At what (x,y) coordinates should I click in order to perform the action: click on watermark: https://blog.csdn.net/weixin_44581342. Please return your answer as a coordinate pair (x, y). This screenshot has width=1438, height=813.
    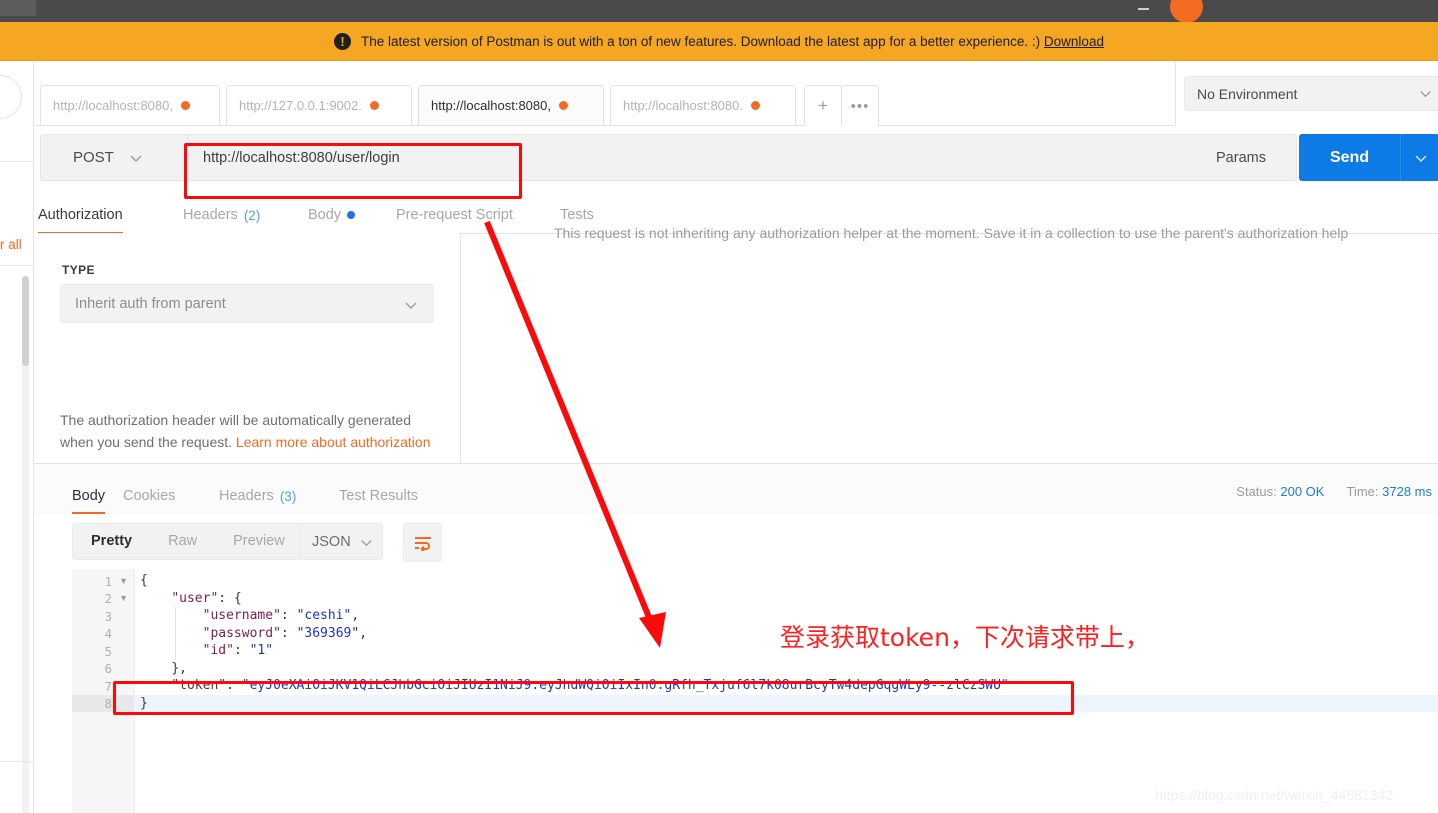
    Looking at the image, I should click on (1274, 795).